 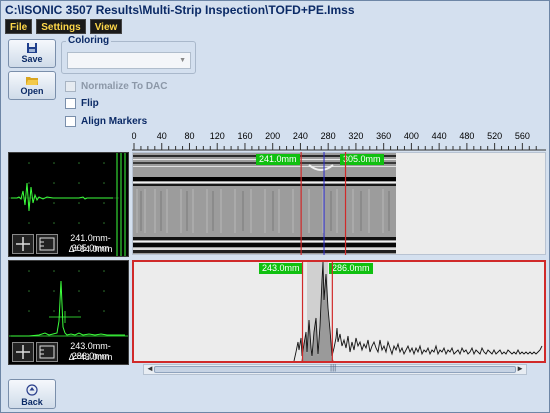 I want to click on normalize-to-dac-label: Normalize To DAC, so click(x=124, y=86).